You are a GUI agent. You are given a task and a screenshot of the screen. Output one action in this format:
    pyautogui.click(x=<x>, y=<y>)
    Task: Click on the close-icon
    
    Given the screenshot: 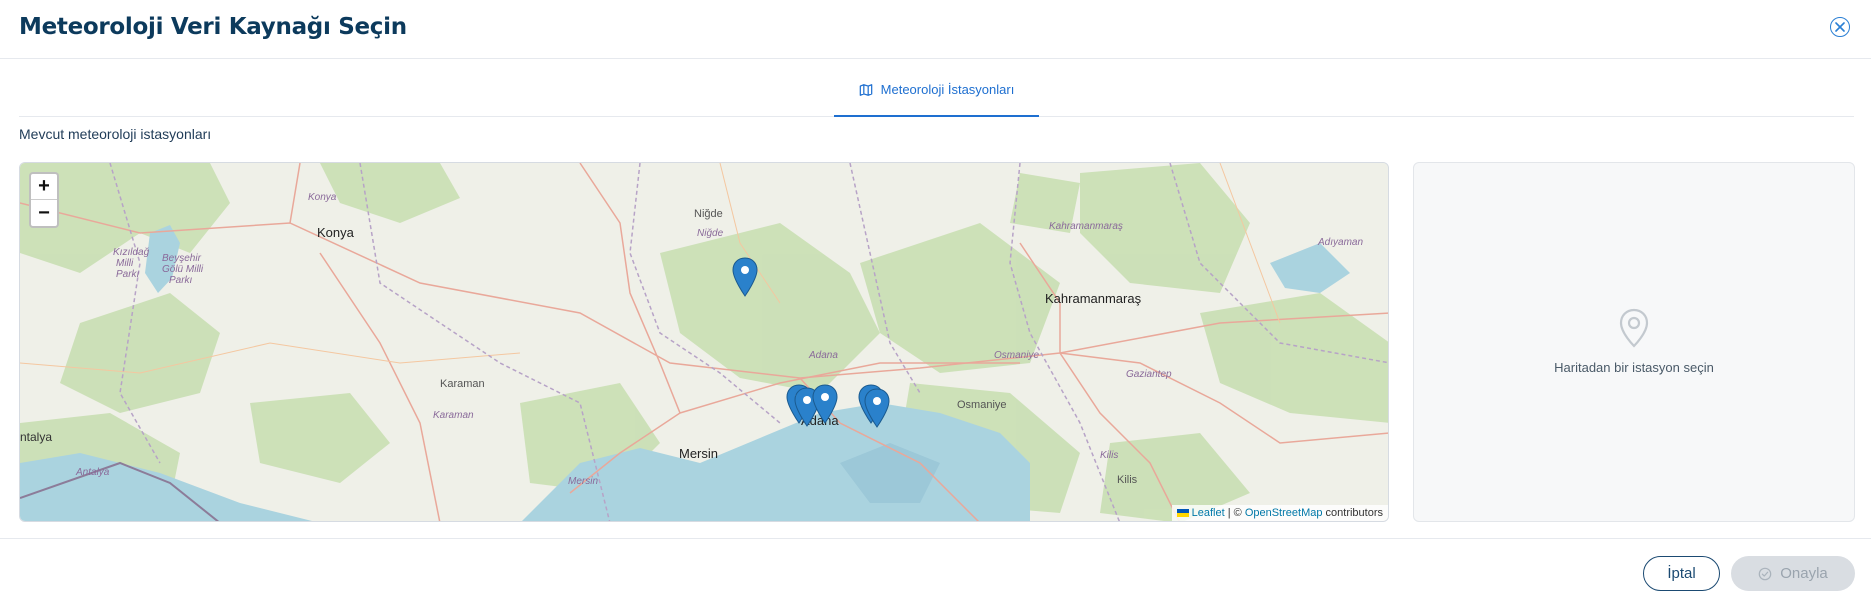 What is the action you would take?
    pyautogui.click(x=1840, y=27)
    